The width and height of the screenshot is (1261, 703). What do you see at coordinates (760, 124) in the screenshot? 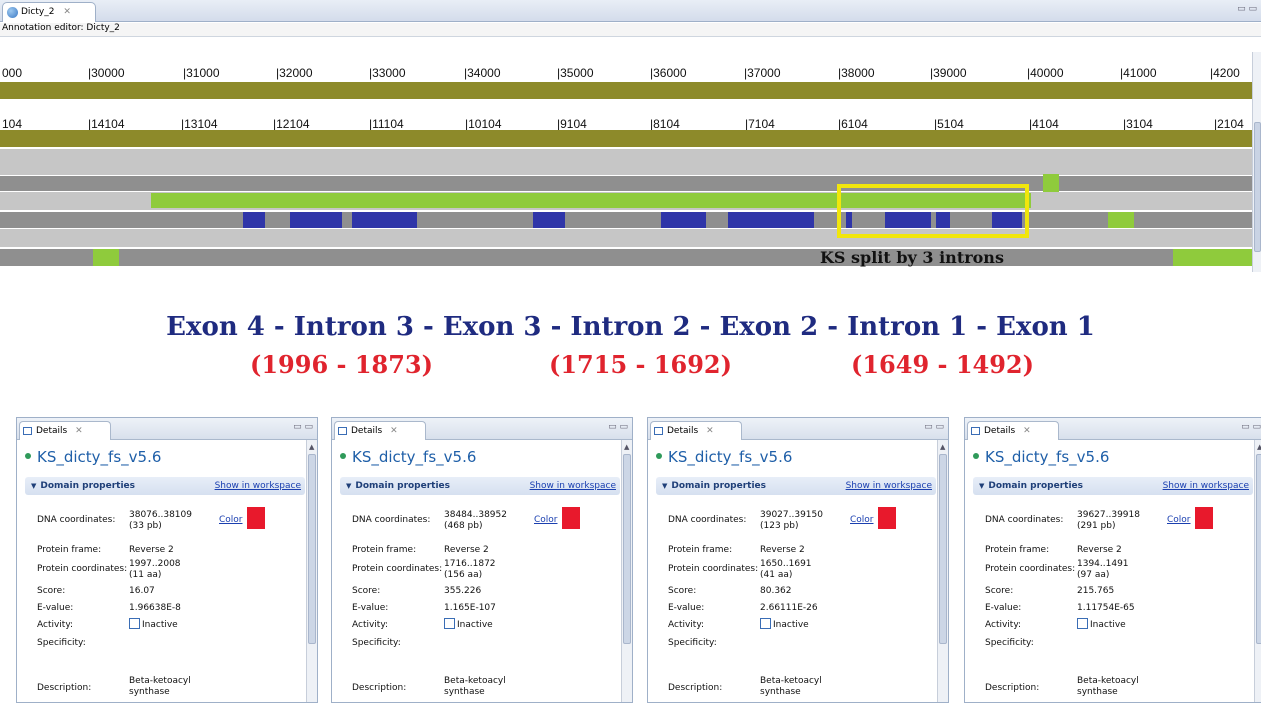
I see `ruler-tick-label: |7104` at bounding box center [760, 124].